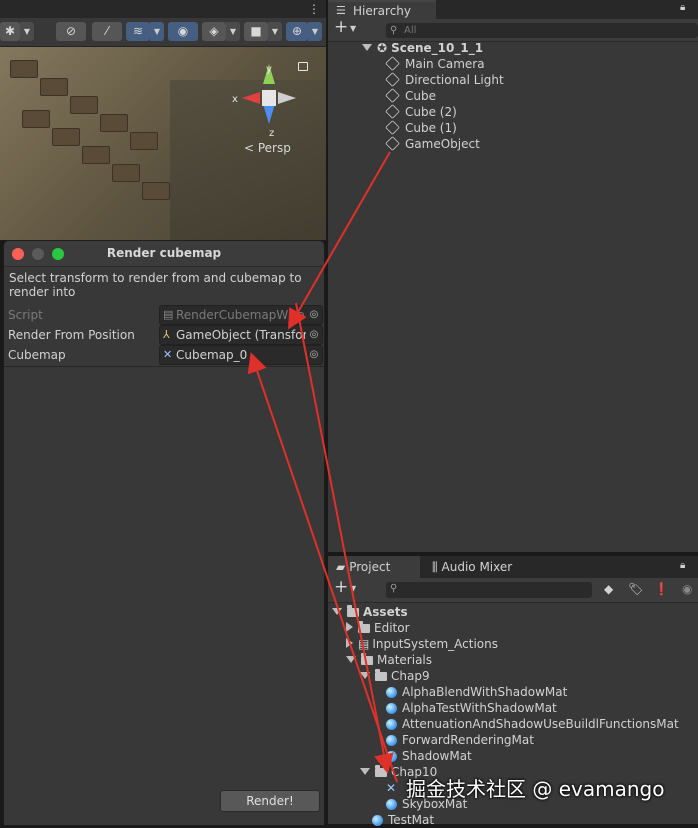  Describe the element at coordinates (241, 335) in the screenshot. I see `render-from-position-field: ⅄ GameObject (Transform) ◎` at that location.